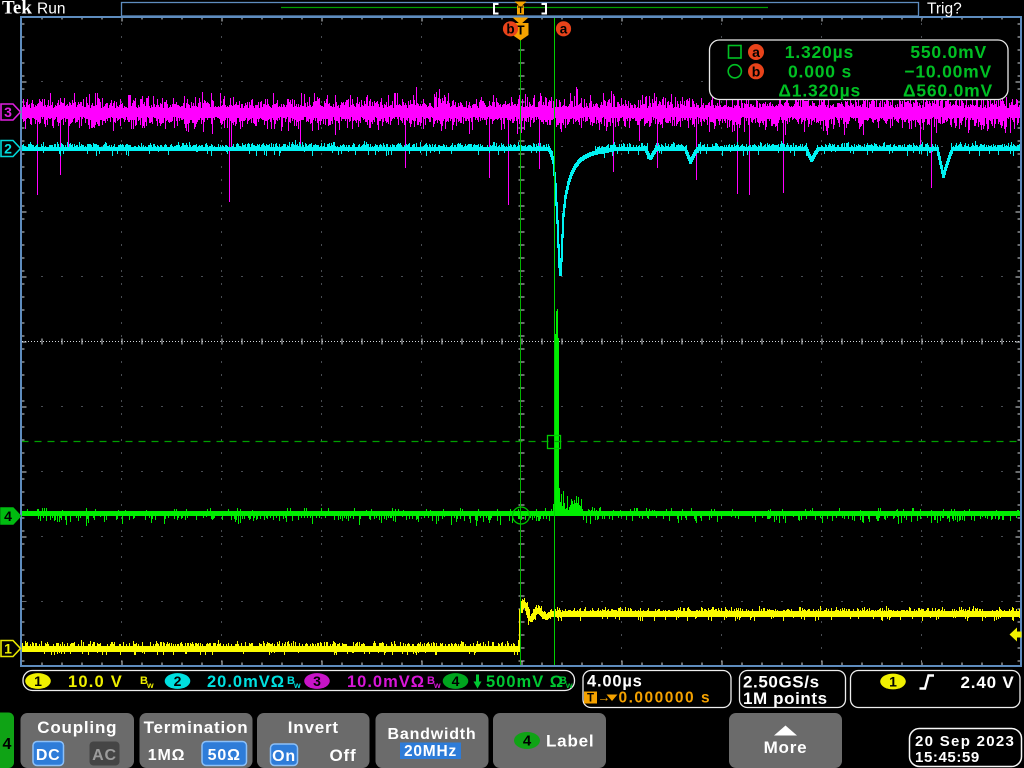  What do you see at coordinates (947, 757) in the screenshot?
I see `svg-text: 15:45:59` at bounding box center [947, 757].